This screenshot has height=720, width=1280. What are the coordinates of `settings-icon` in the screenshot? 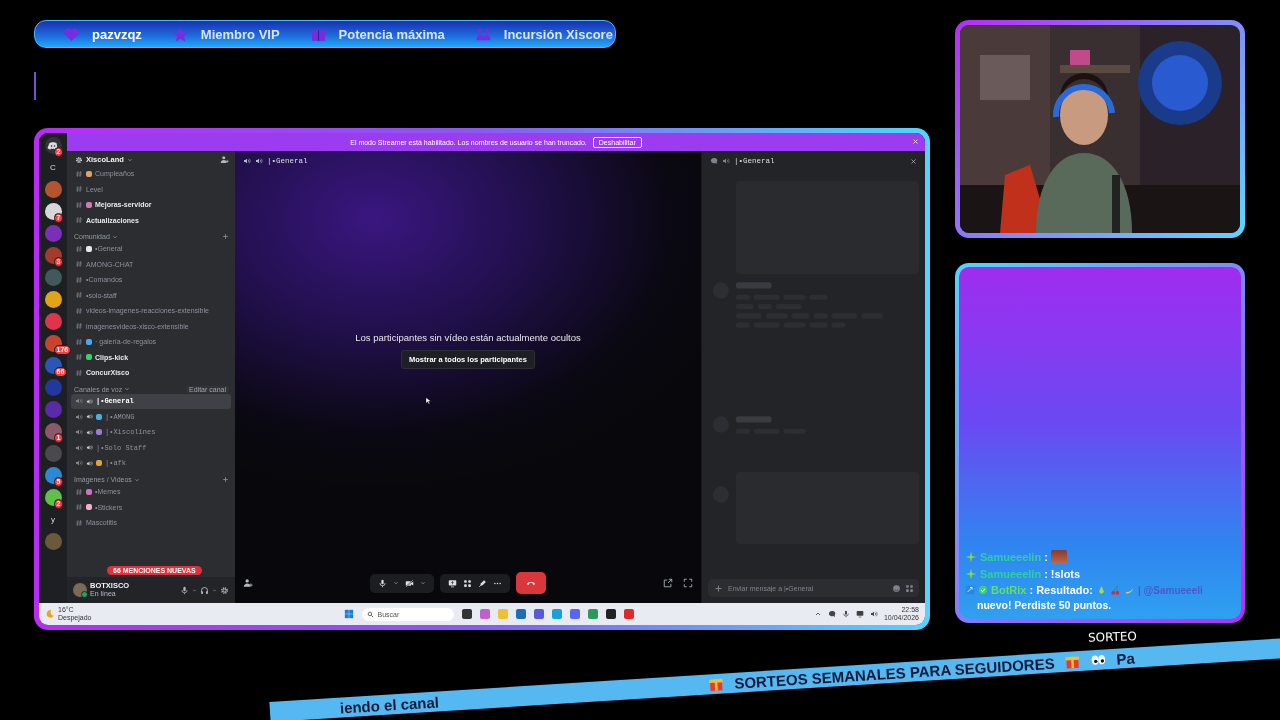 It's located at (224, 590).